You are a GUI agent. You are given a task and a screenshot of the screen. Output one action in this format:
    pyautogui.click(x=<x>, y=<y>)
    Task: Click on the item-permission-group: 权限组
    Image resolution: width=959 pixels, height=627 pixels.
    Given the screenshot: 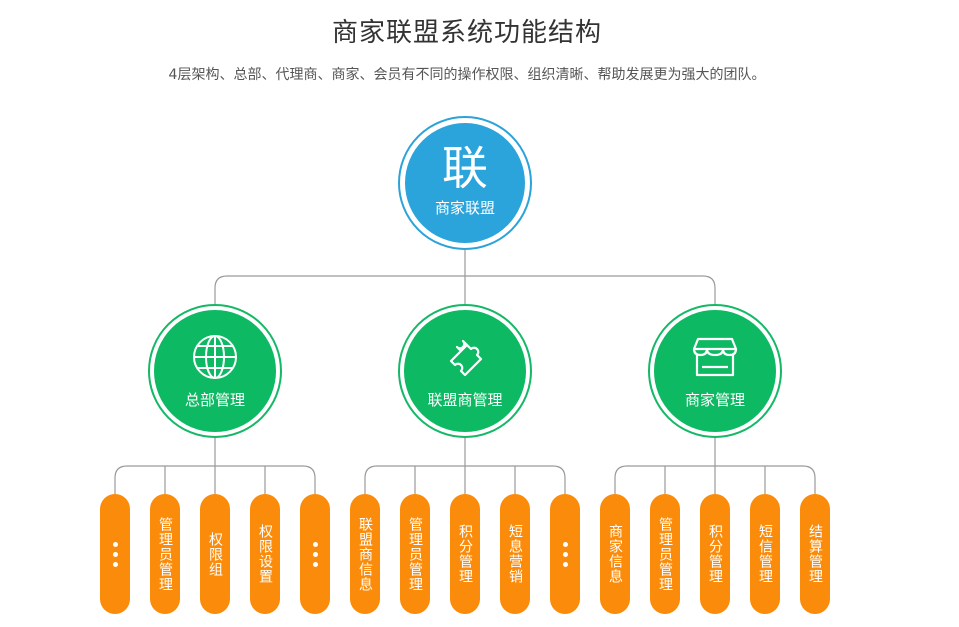 What is the action you would take?
    pyautogui.click(x=215, y=554)
    